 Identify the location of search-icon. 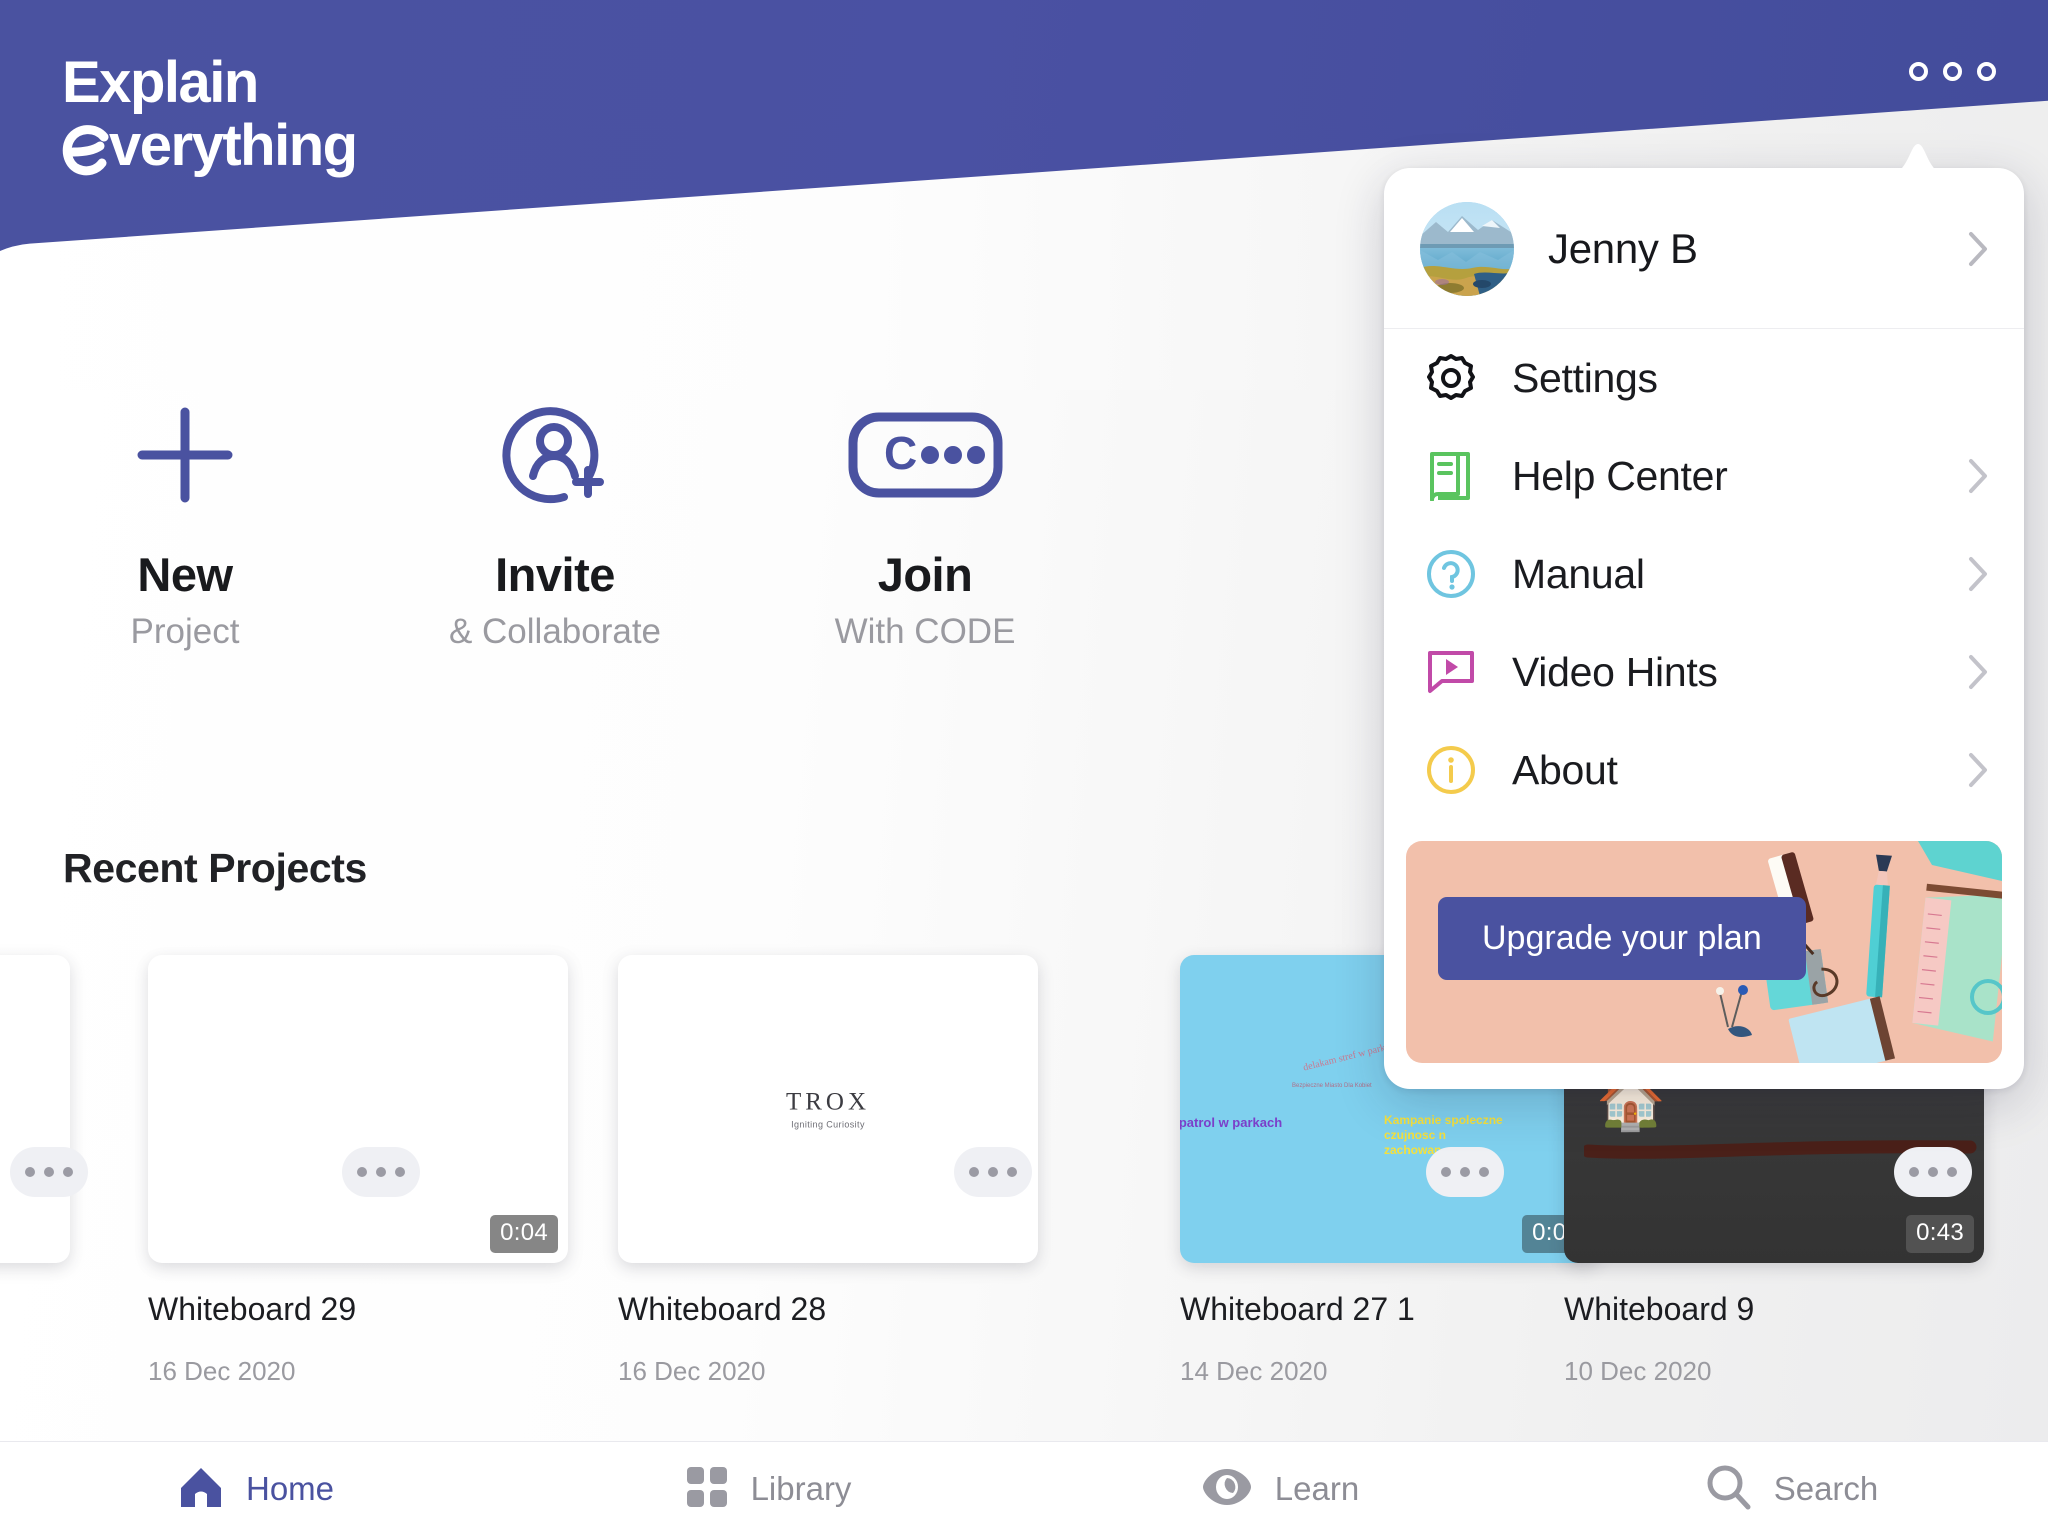
(1729, 1489).